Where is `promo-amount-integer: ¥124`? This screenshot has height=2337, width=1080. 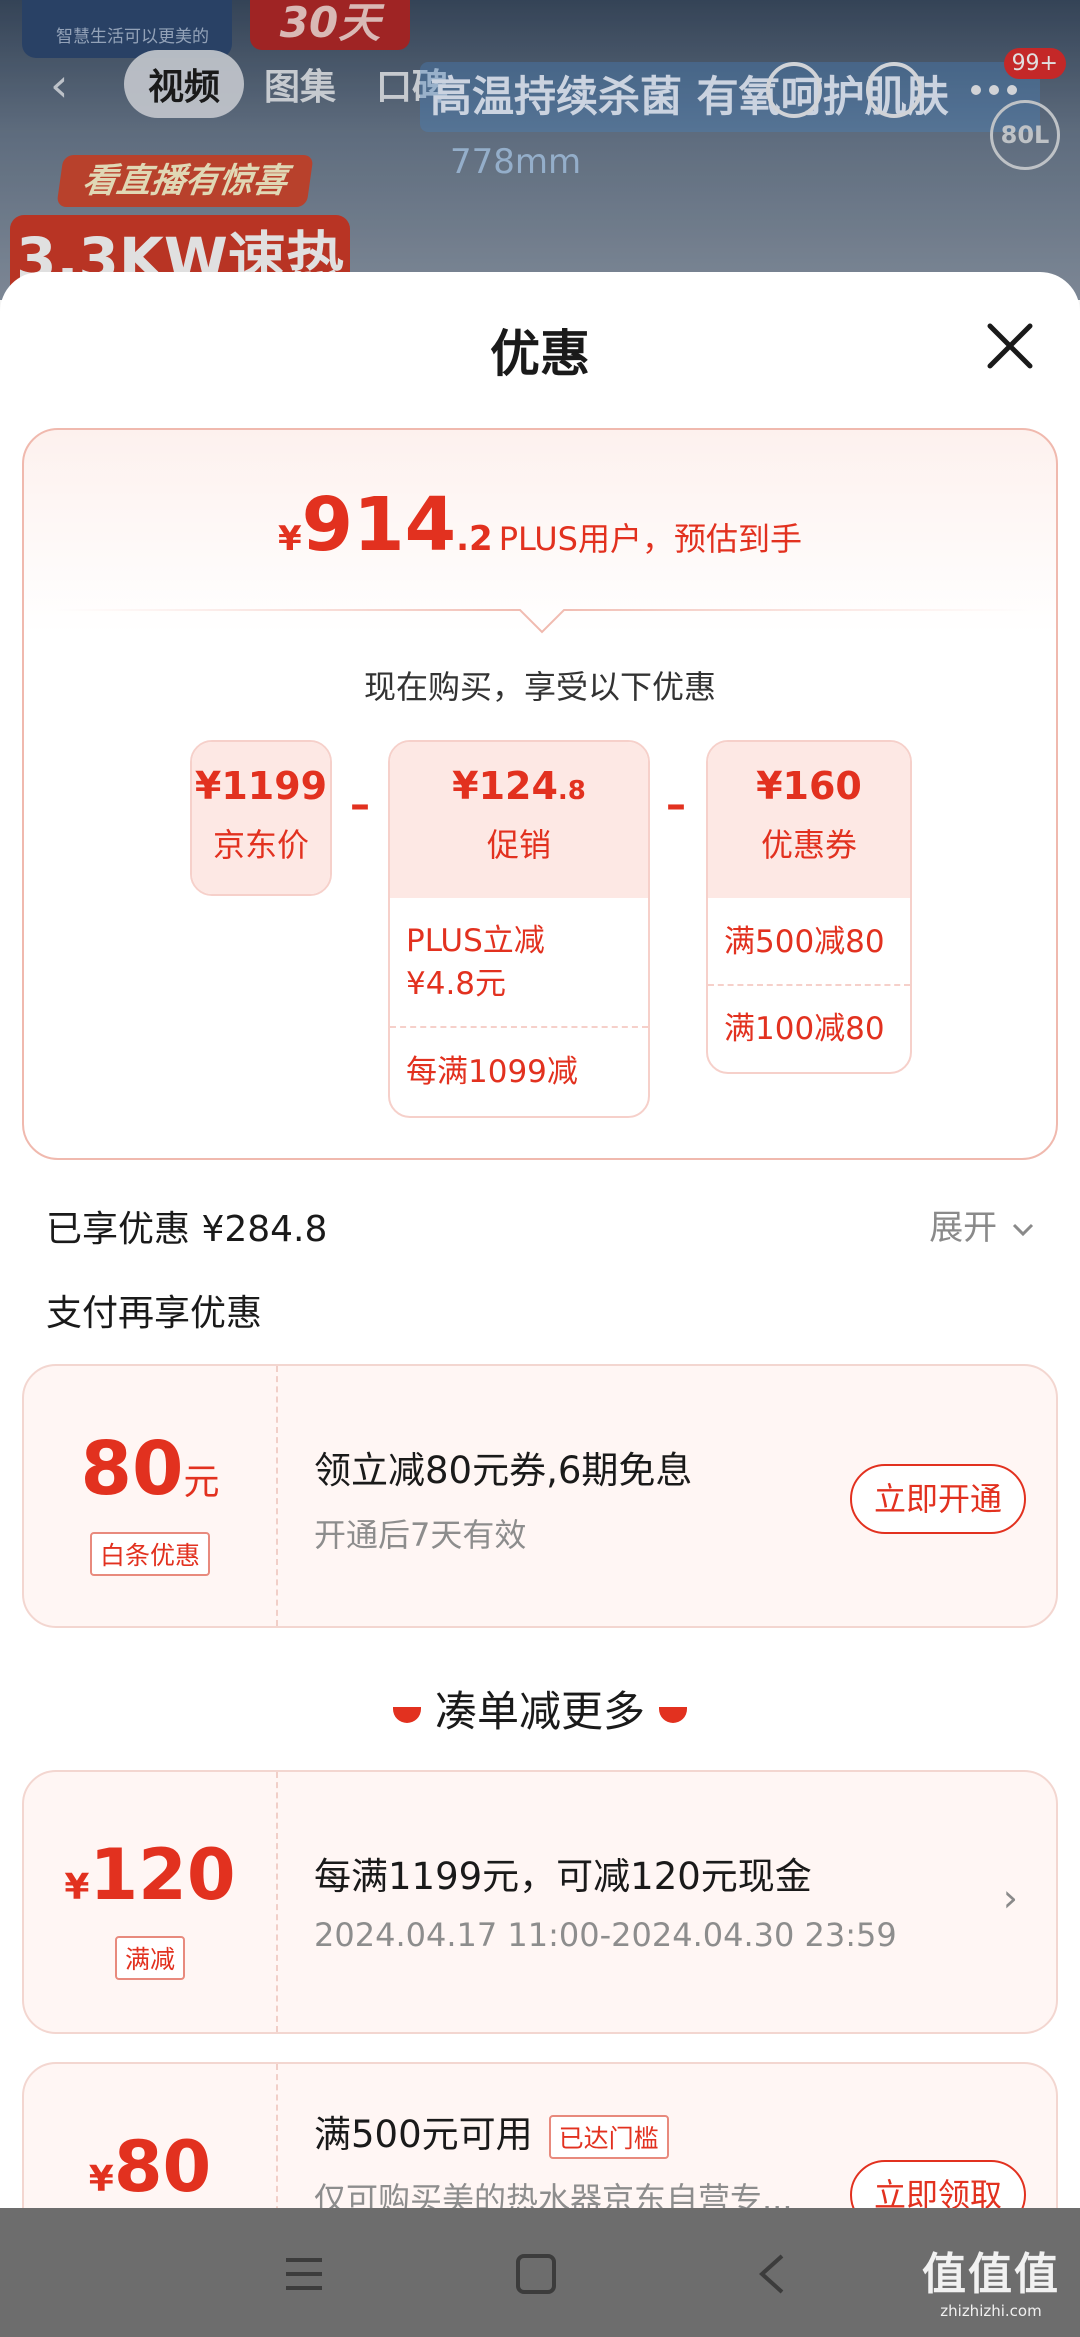
promo-amount-integer: ¥124 is located at coordinates (505, 786).